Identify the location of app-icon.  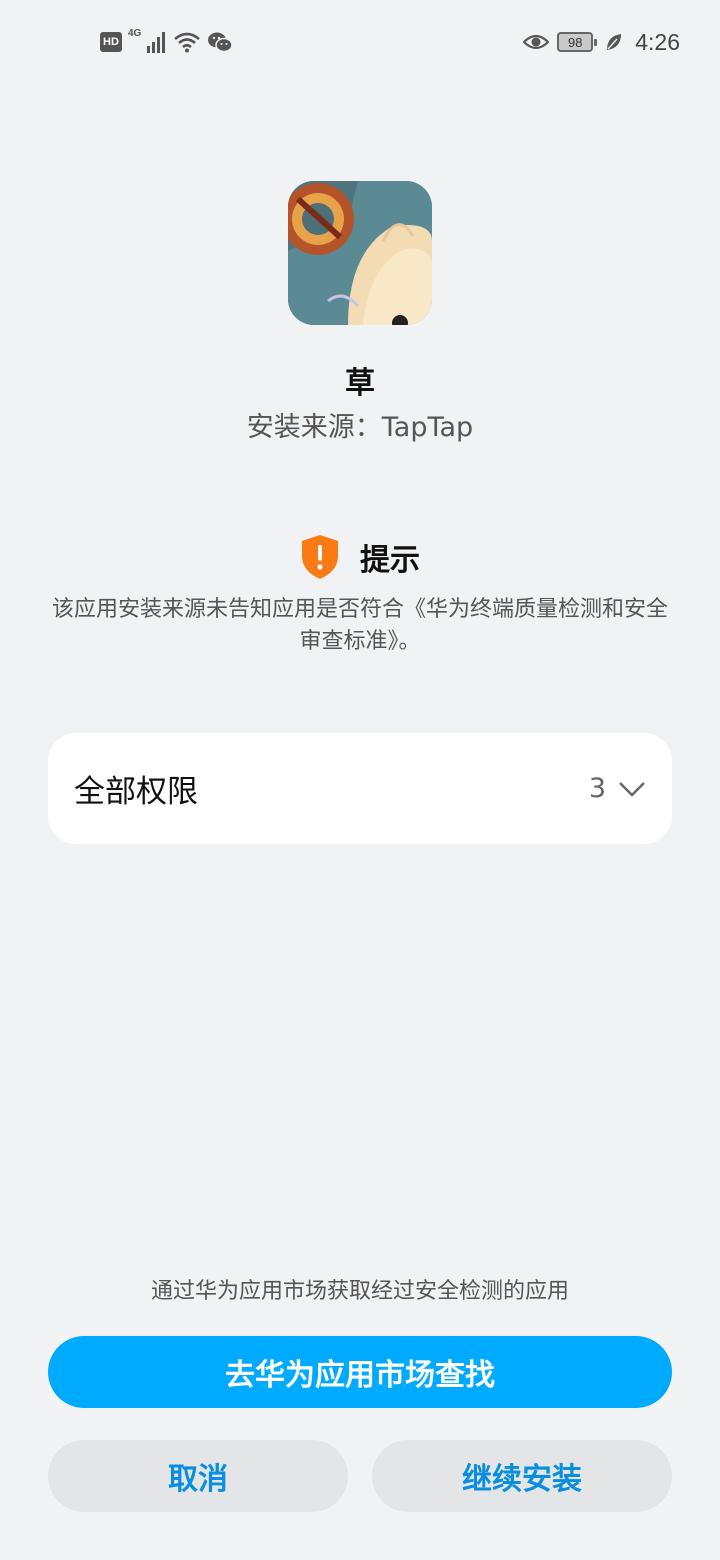
(360, 253).